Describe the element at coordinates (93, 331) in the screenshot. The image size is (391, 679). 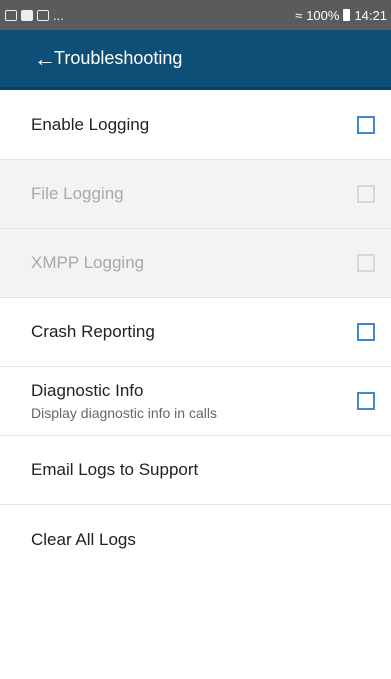
I see `setting-label: Crash Reporting` at that location.